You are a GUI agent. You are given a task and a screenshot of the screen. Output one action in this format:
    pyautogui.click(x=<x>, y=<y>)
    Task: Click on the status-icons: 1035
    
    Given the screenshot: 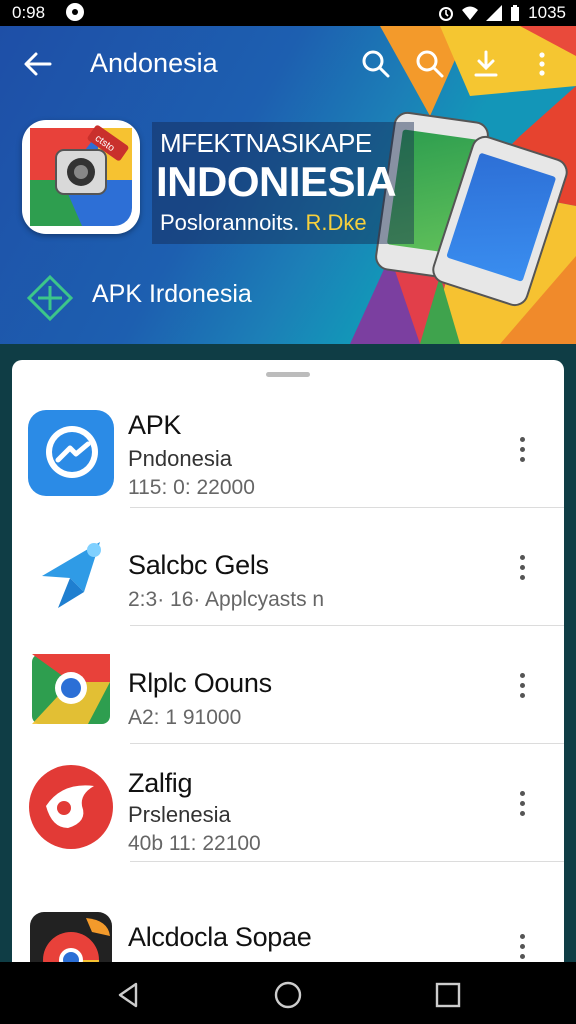 What is the action you would take?
    pyautogui.click(x=502, y=13)
    